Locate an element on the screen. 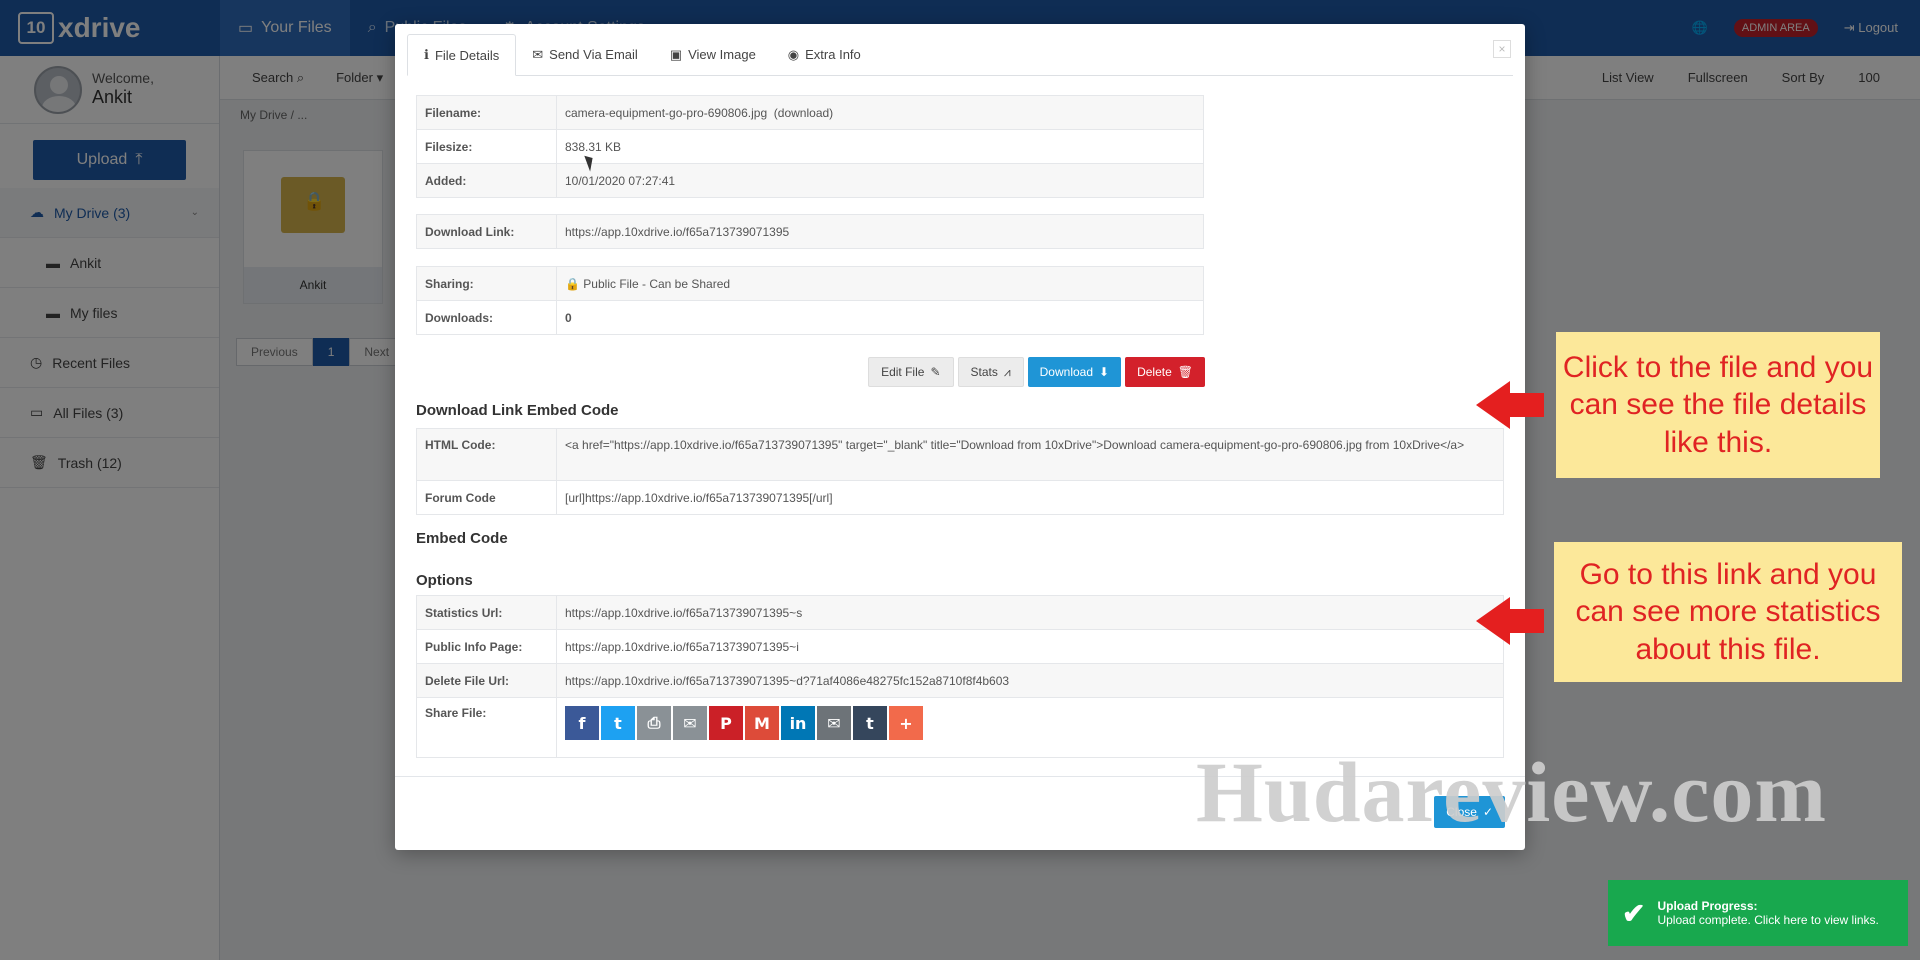  lock-icon: 🔒 is located at coordinates (572, 283).